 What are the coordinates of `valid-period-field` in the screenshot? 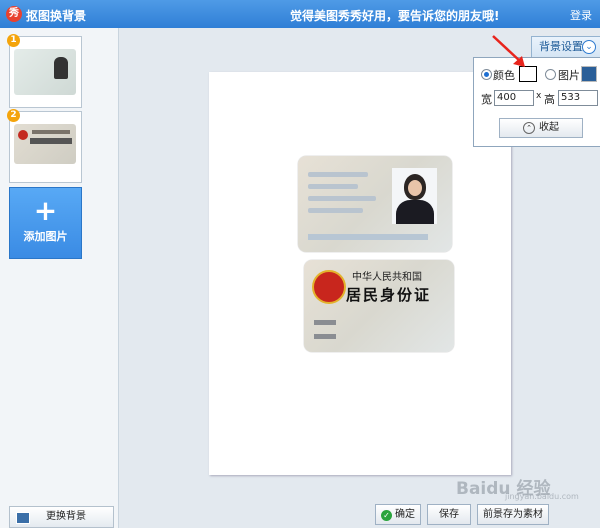 It's located at (325, 336).